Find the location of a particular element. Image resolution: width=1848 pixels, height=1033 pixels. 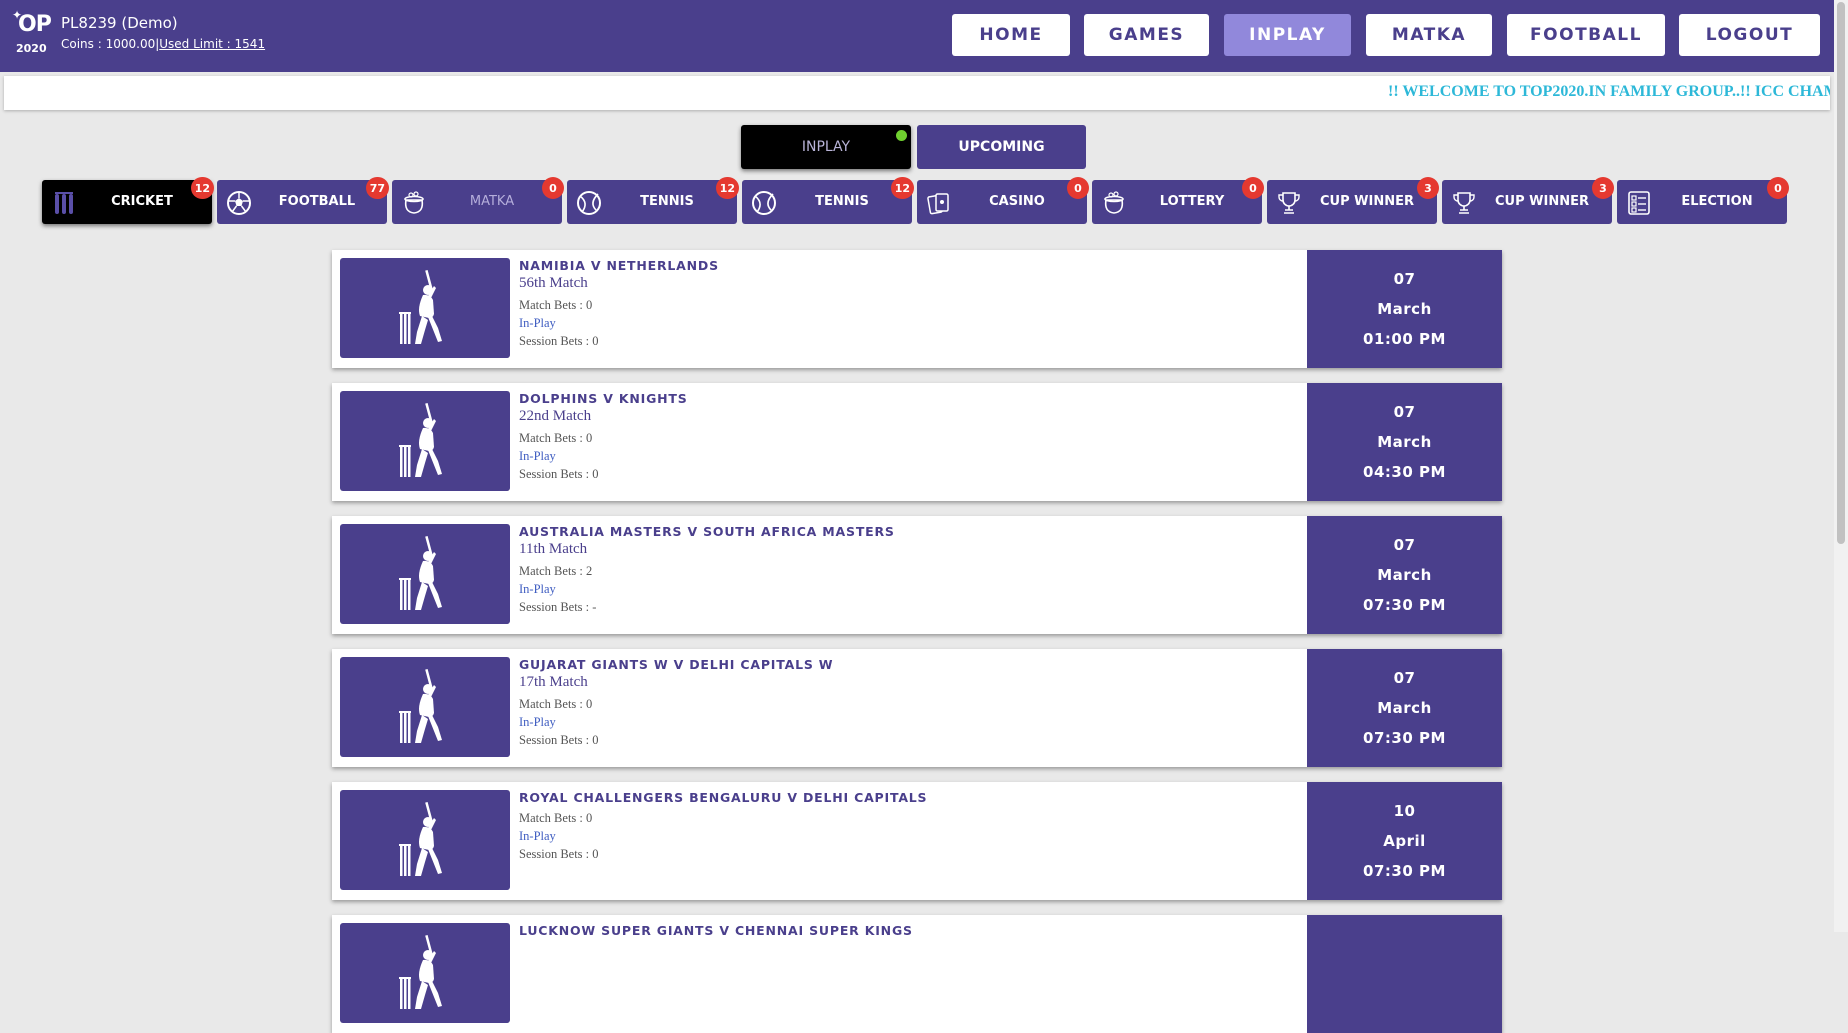

match-number: 17th Match is located at coordinates (553, 682).